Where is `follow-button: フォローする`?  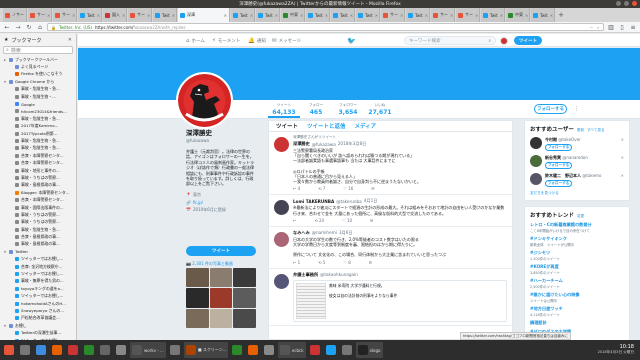
follow-button: フォローする is located at coordinates (558, 147).